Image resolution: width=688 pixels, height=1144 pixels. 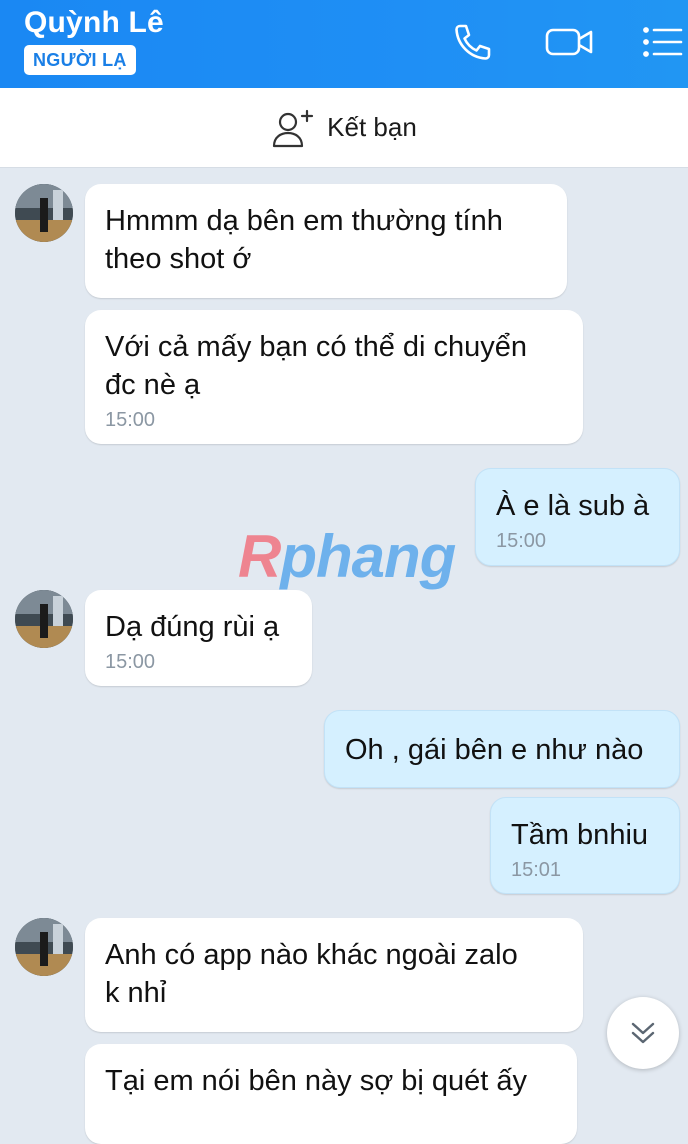 What do you see at coordinates (94, 23) in the screenshot?
I see `contact-name: Quỳnh Lê` at bounding box center [94, 23].